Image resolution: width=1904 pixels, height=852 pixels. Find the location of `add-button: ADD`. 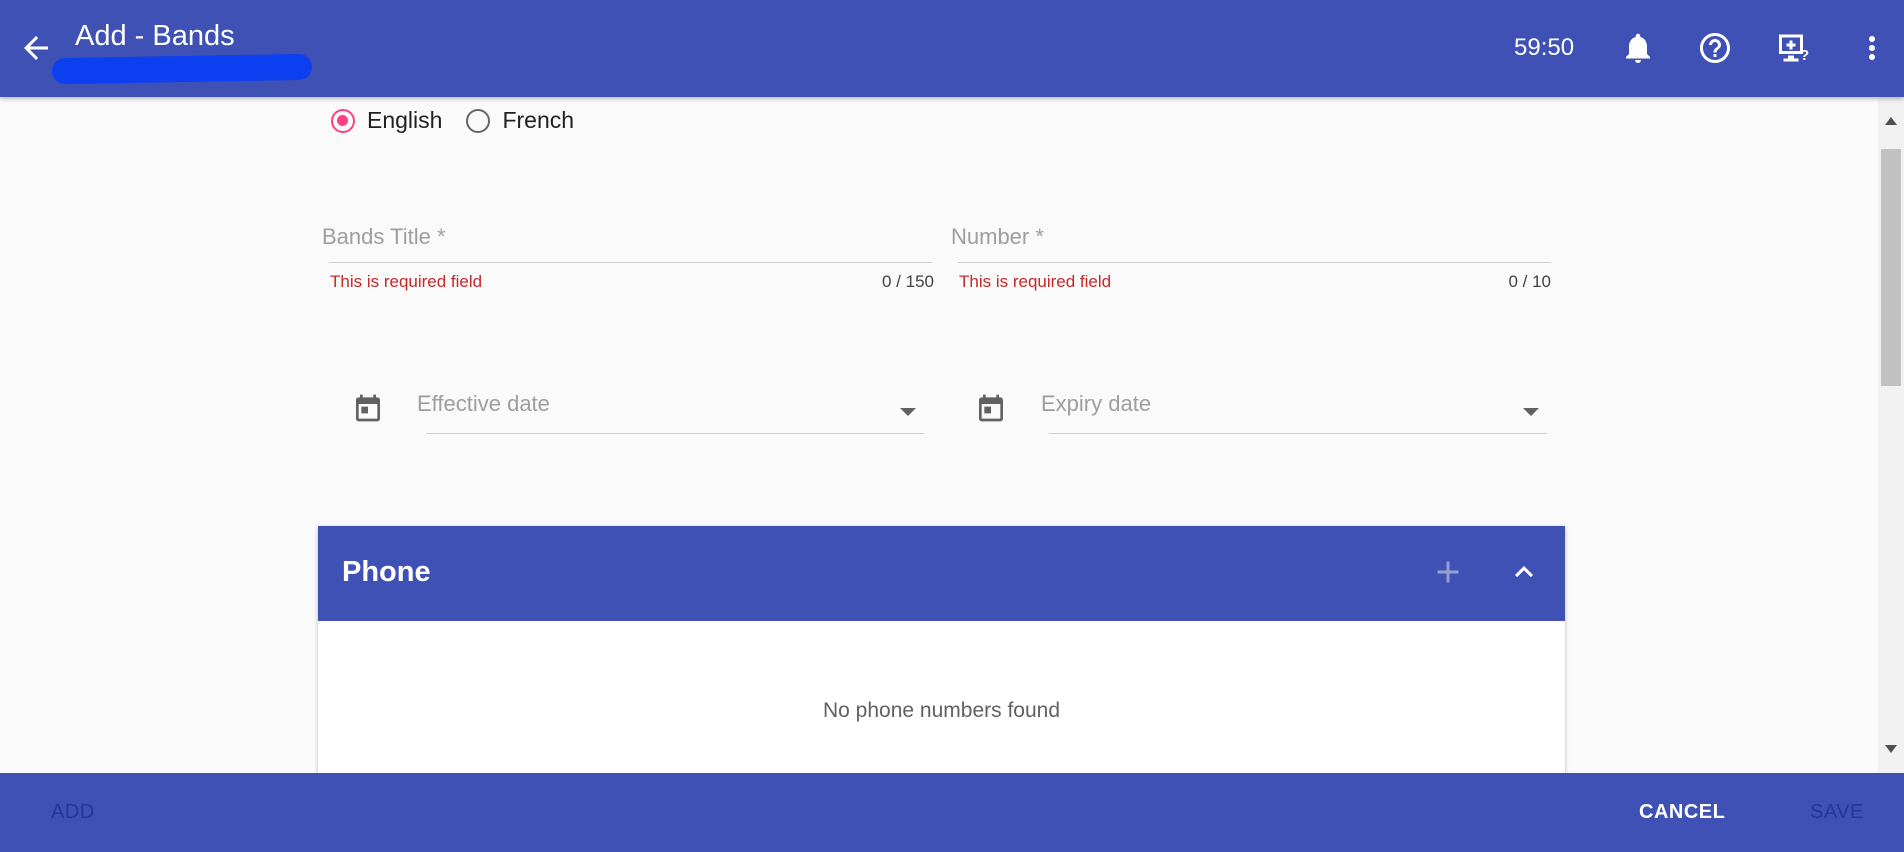

add-button: ADD is located at coordinates (73, 812).